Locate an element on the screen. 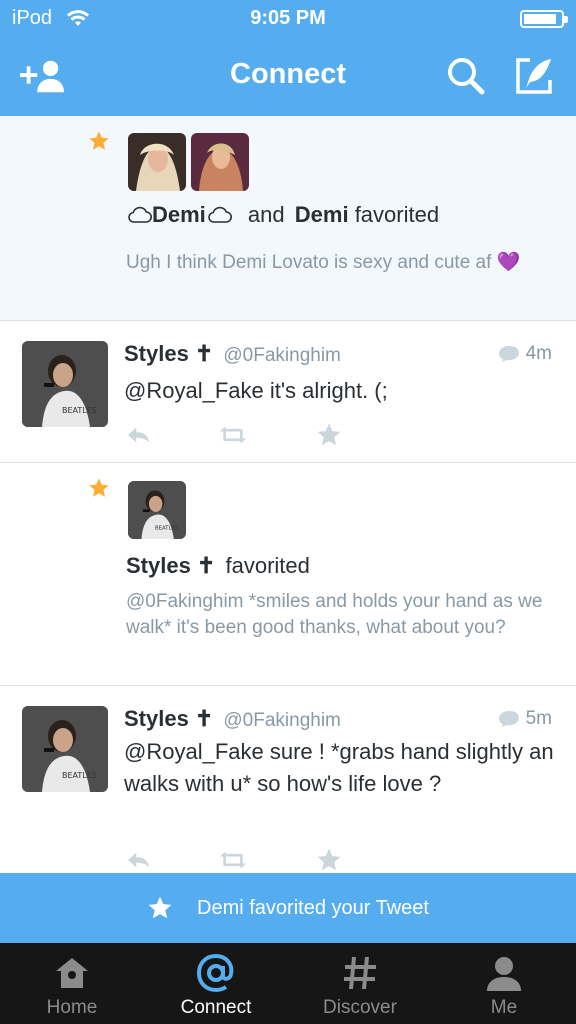 Image resolution: width=576 pixels, height=1024 pixels. tweet-time: 5m is located at coordinates (525, 719).